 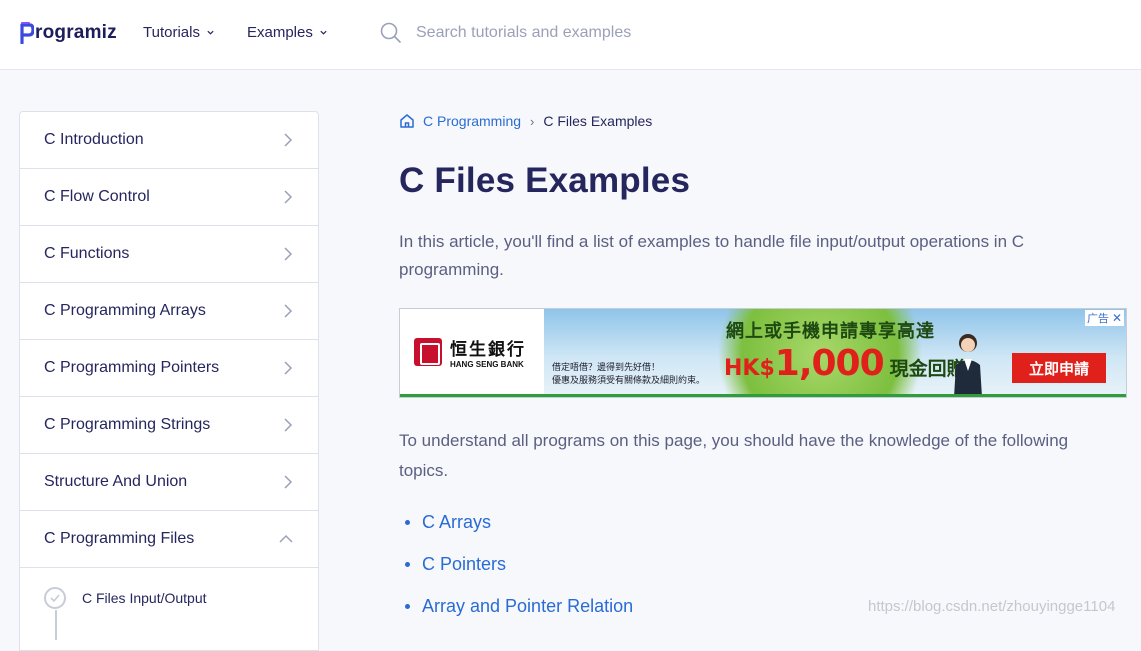 I want to click on sidebar-item-label: Structure And Union, so click(x=116, y=481).